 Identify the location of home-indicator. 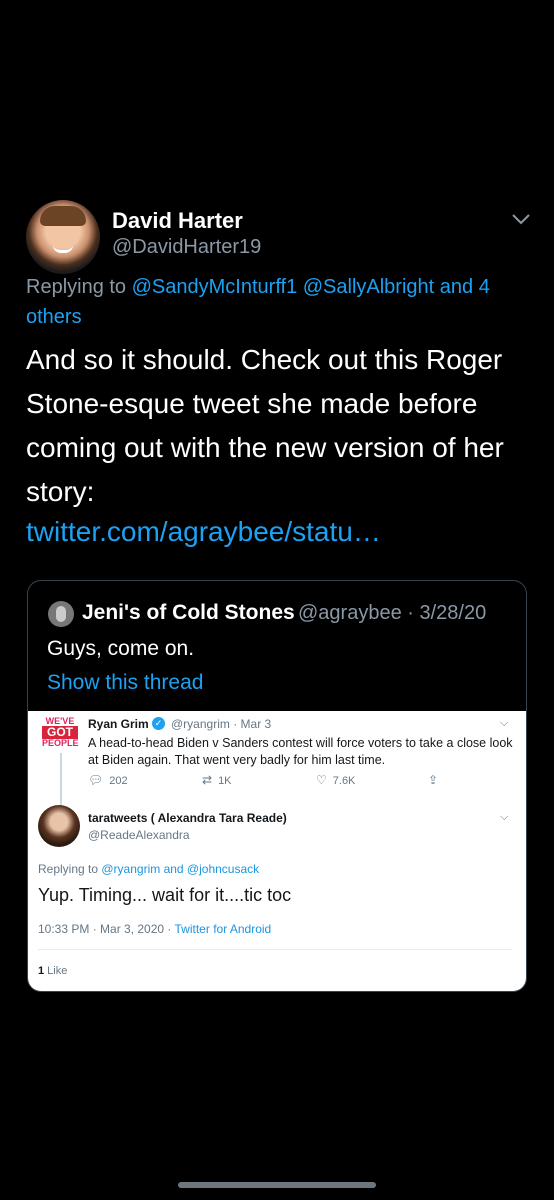
(277, 1185).